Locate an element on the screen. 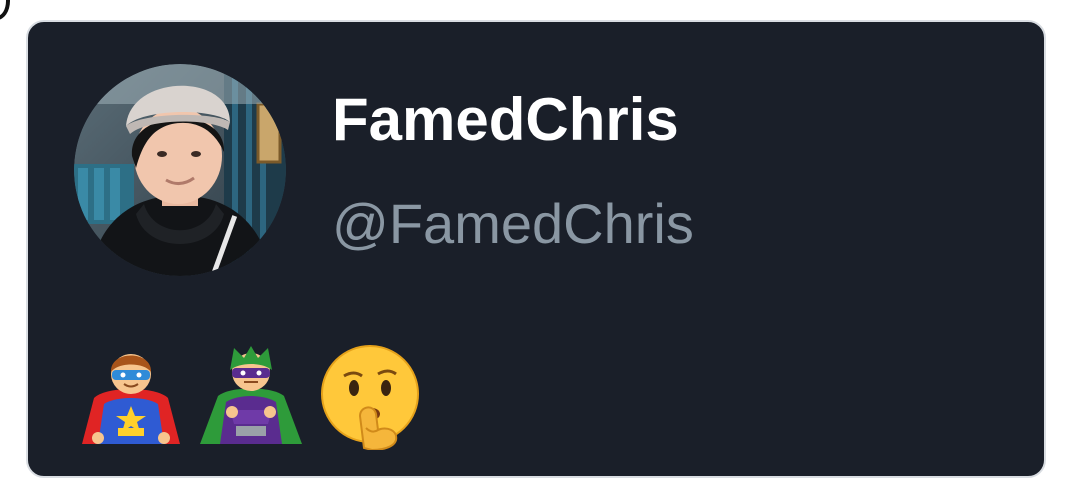 The image size is (1066, 488). supervillain-man-icon is located at coordinates (251, 395).